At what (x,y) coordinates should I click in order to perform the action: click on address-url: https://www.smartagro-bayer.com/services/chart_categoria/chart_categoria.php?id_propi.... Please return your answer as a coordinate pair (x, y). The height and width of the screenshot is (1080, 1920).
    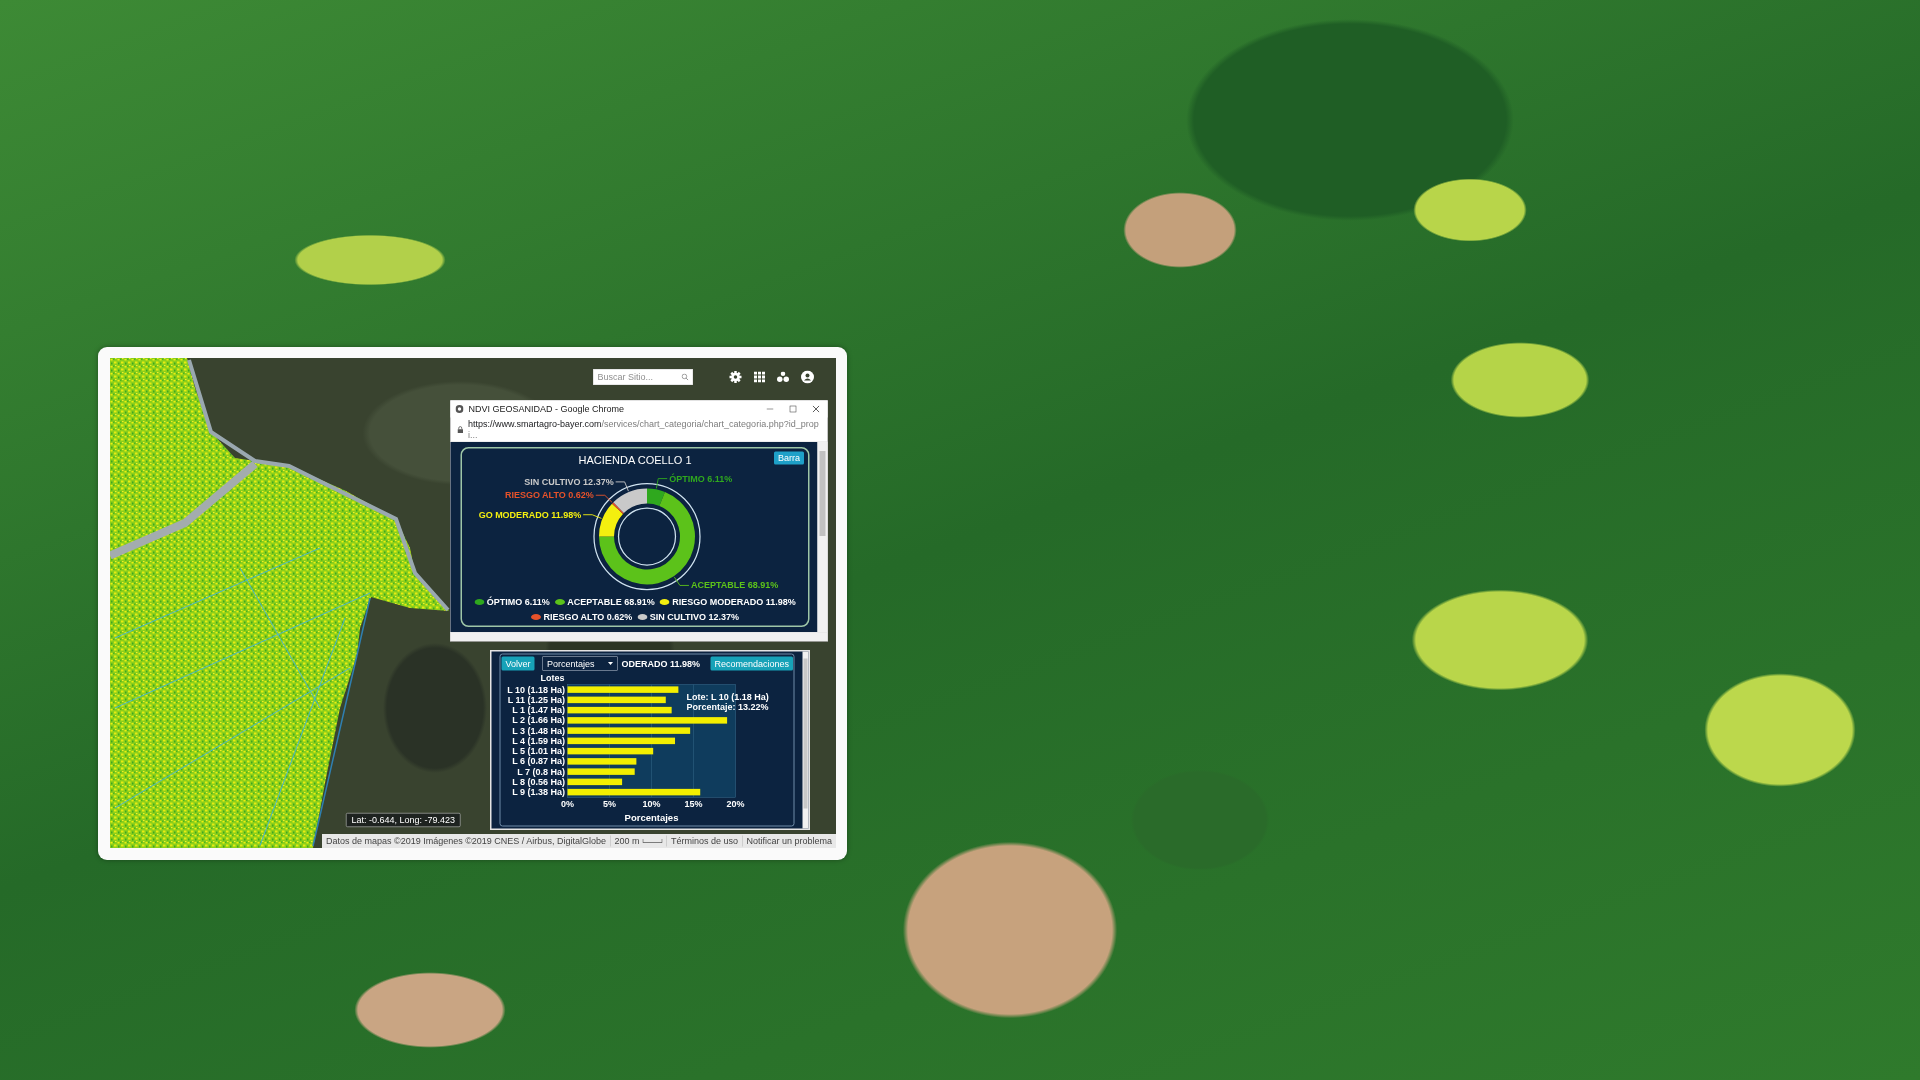
    Looking at the image, I should click on (645, 429).